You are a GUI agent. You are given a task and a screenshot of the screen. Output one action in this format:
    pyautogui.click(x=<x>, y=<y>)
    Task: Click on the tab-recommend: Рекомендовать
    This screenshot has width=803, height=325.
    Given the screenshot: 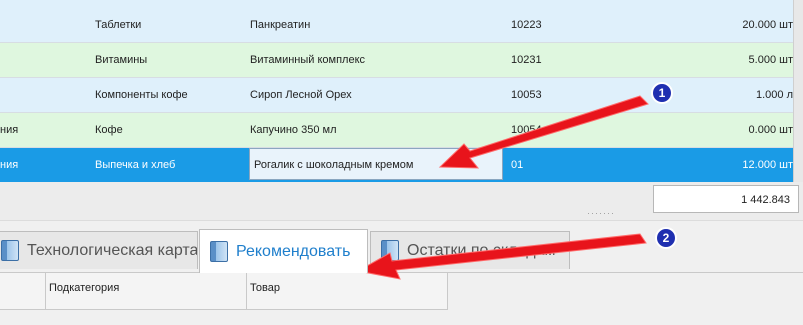 What is the action you would take?
    pyautogui.click(x=283, y=251)
    